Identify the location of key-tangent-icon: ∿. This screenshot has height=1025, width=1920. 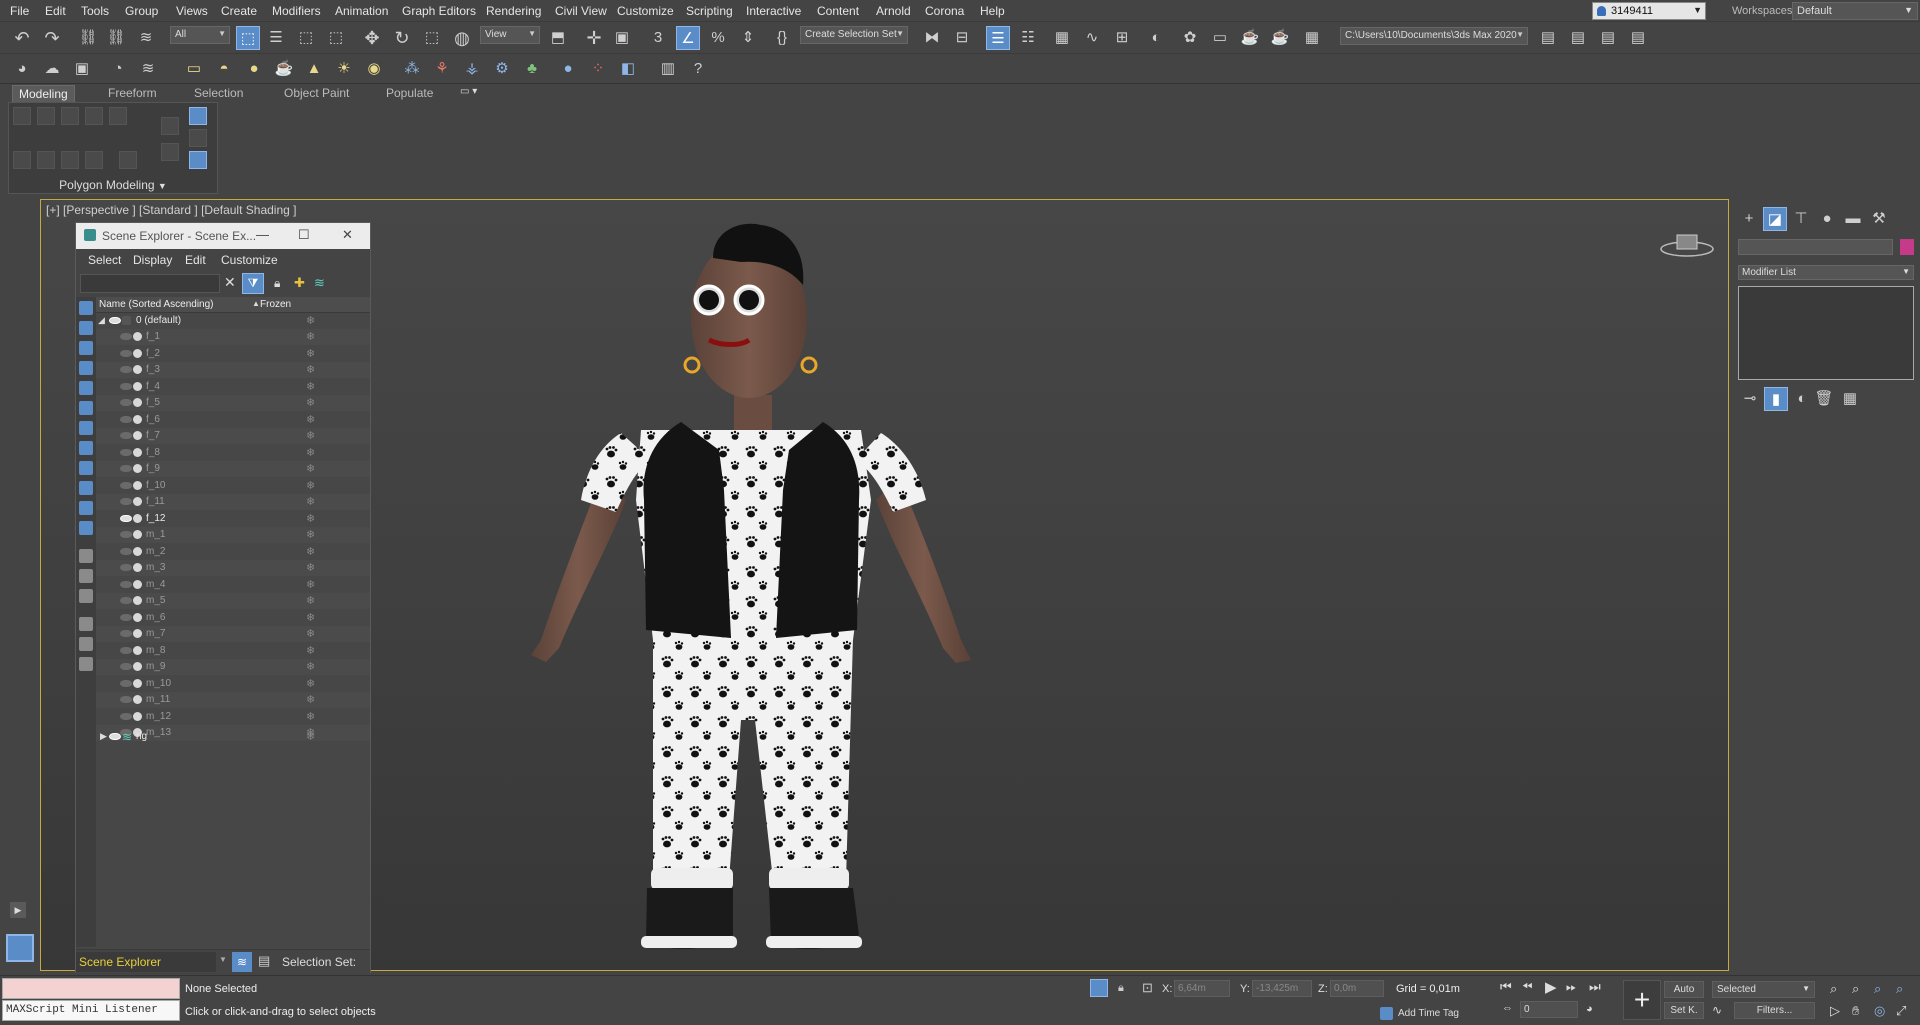
(1717, 1010).